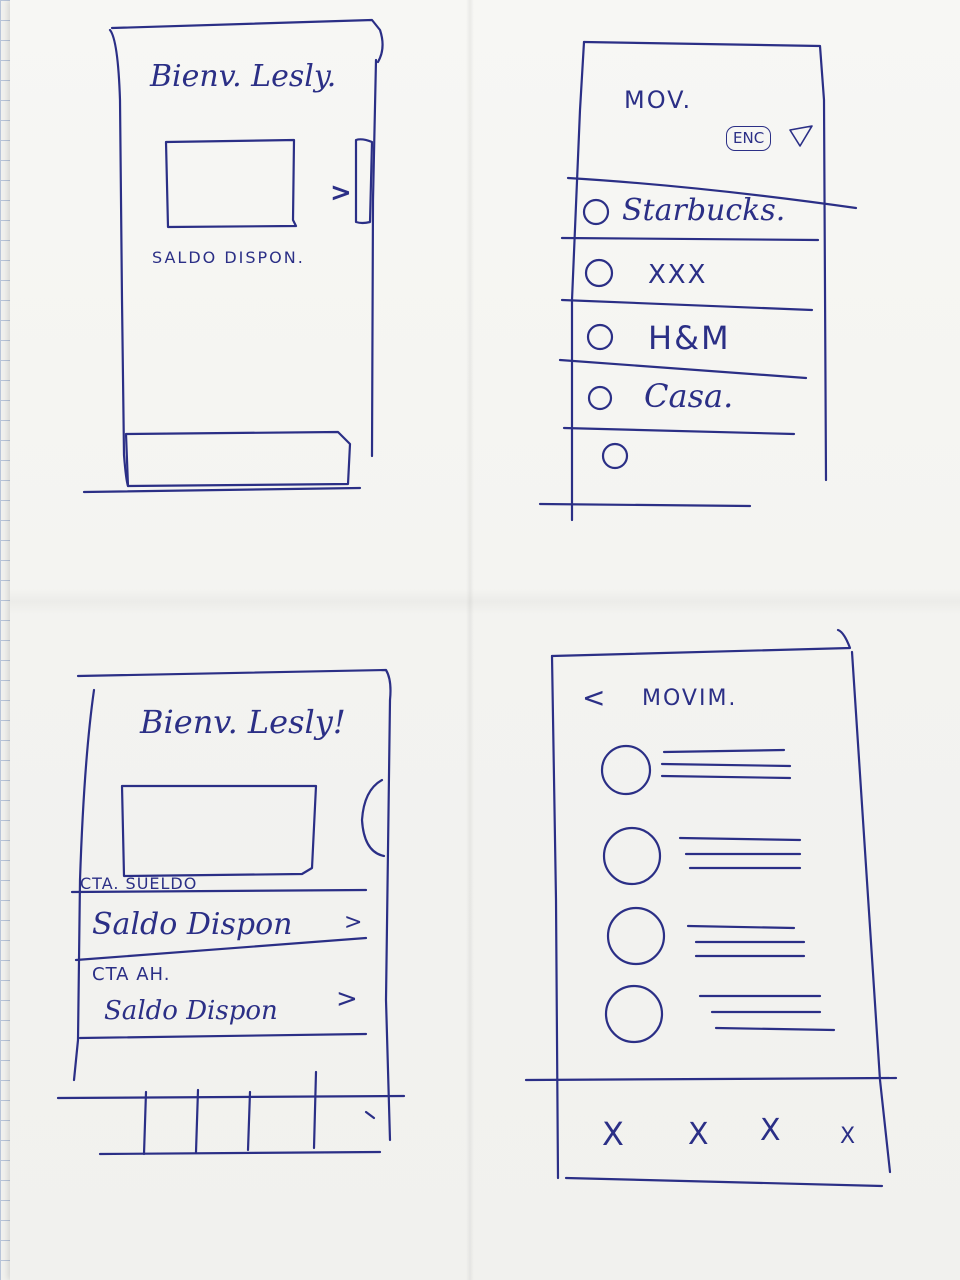  Describe the element at coordinates (748, 890) in the screenshot. I see `movement-text-lines` at that location.